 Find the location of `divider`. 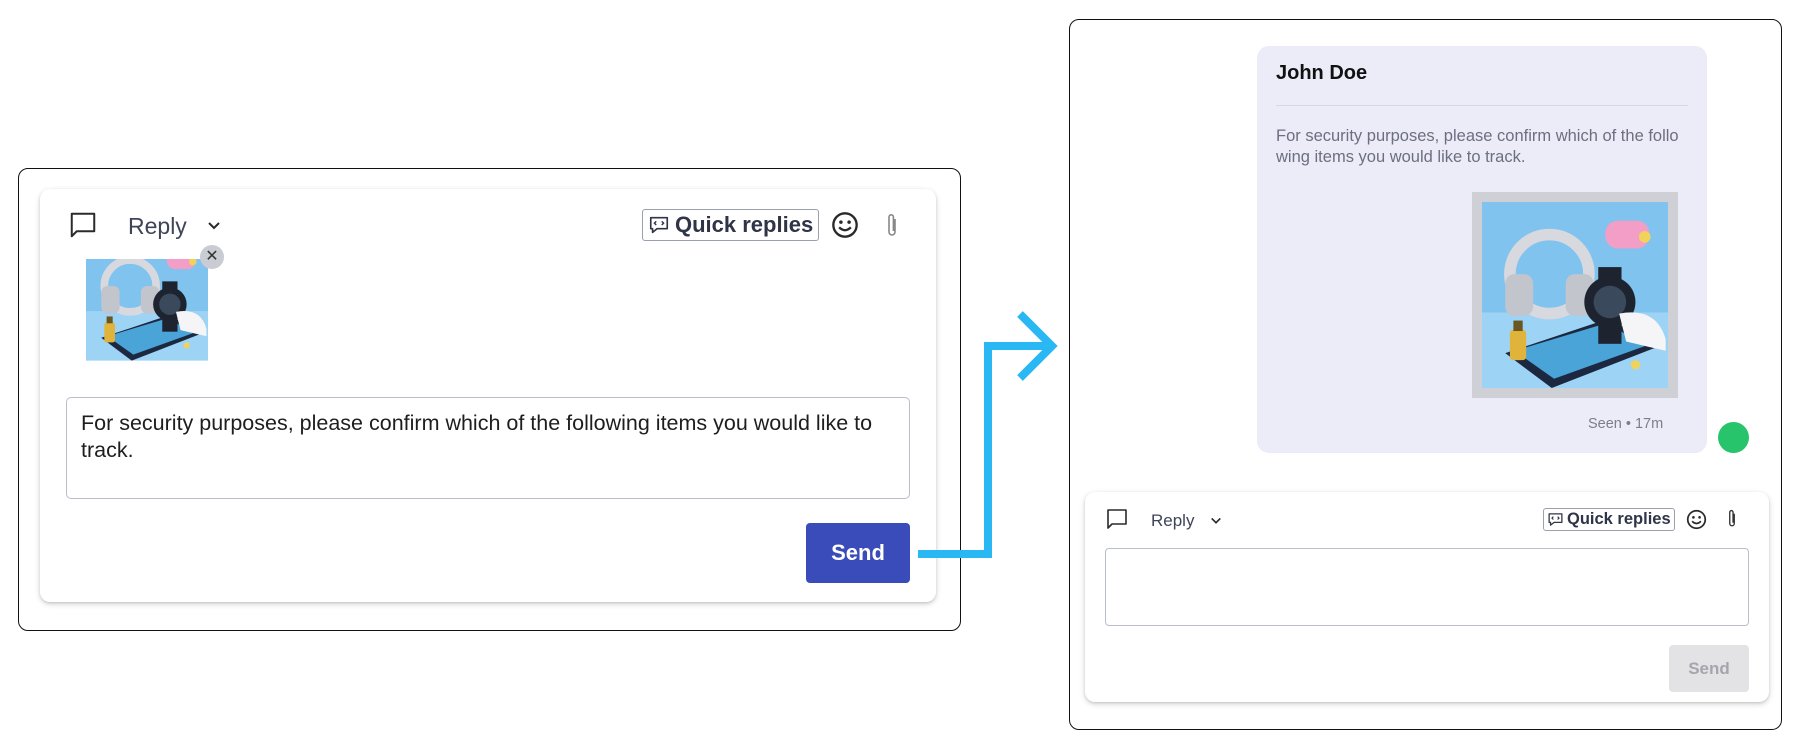

divider is located at coordinates (1482, 105).